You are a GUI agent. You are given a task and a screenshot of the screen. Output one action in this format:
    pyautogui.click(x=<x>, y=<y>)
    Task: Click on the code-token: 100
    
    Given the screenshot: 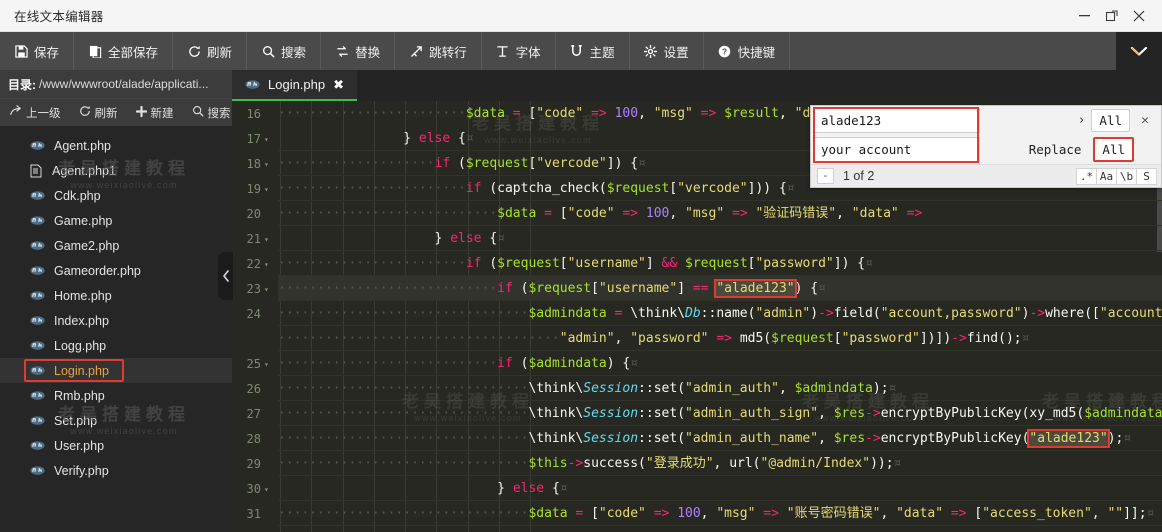 What is the action you would take?
    pyautogui.click(x=689, y=513)
    